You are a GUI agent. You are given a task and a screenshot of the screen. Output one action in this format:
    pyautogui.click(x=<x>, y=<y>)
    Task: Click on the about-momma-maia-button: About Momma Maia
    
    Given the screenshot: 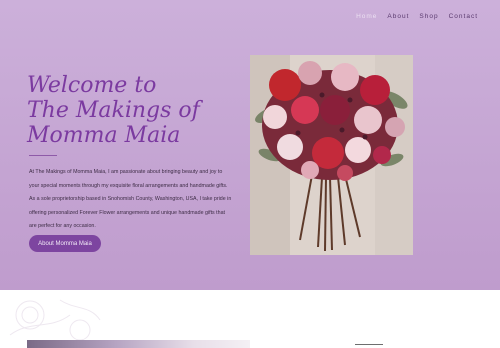 What is the action you would take?
    pyautogui.click(x=65, y=243)
    